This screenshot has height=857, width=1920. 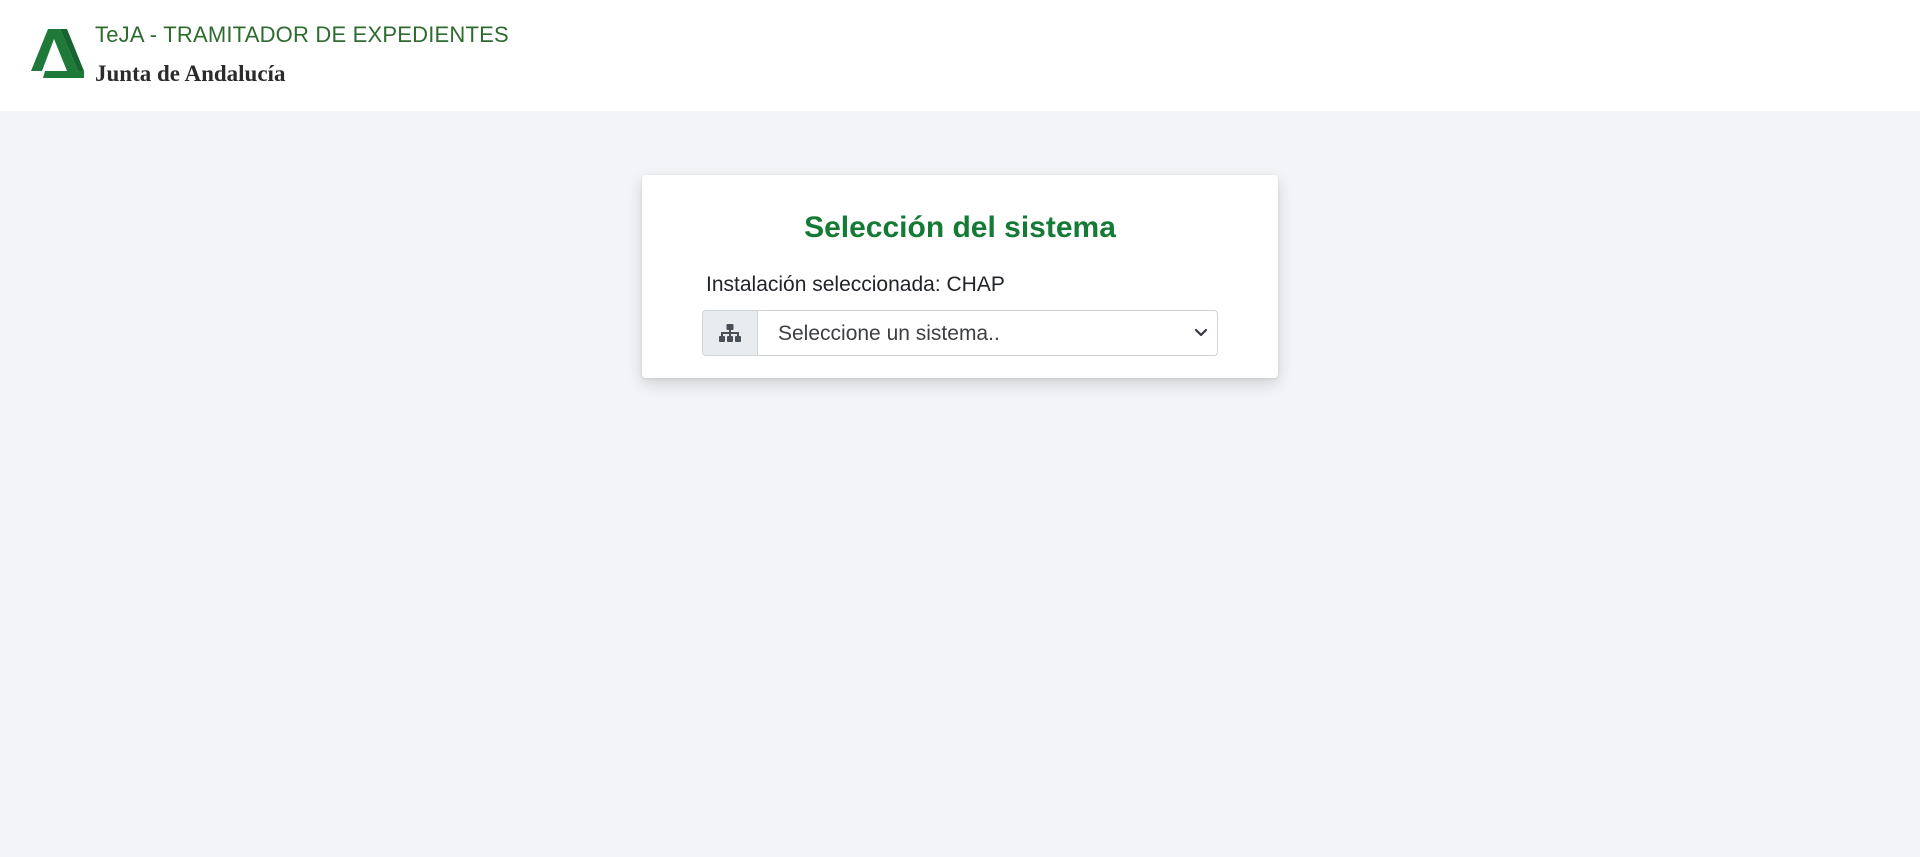 What do you see at coordinates (190, 73) in the screenshot?
I see `org-name: Junta de Andalucía` at bounding box center [190, 73].